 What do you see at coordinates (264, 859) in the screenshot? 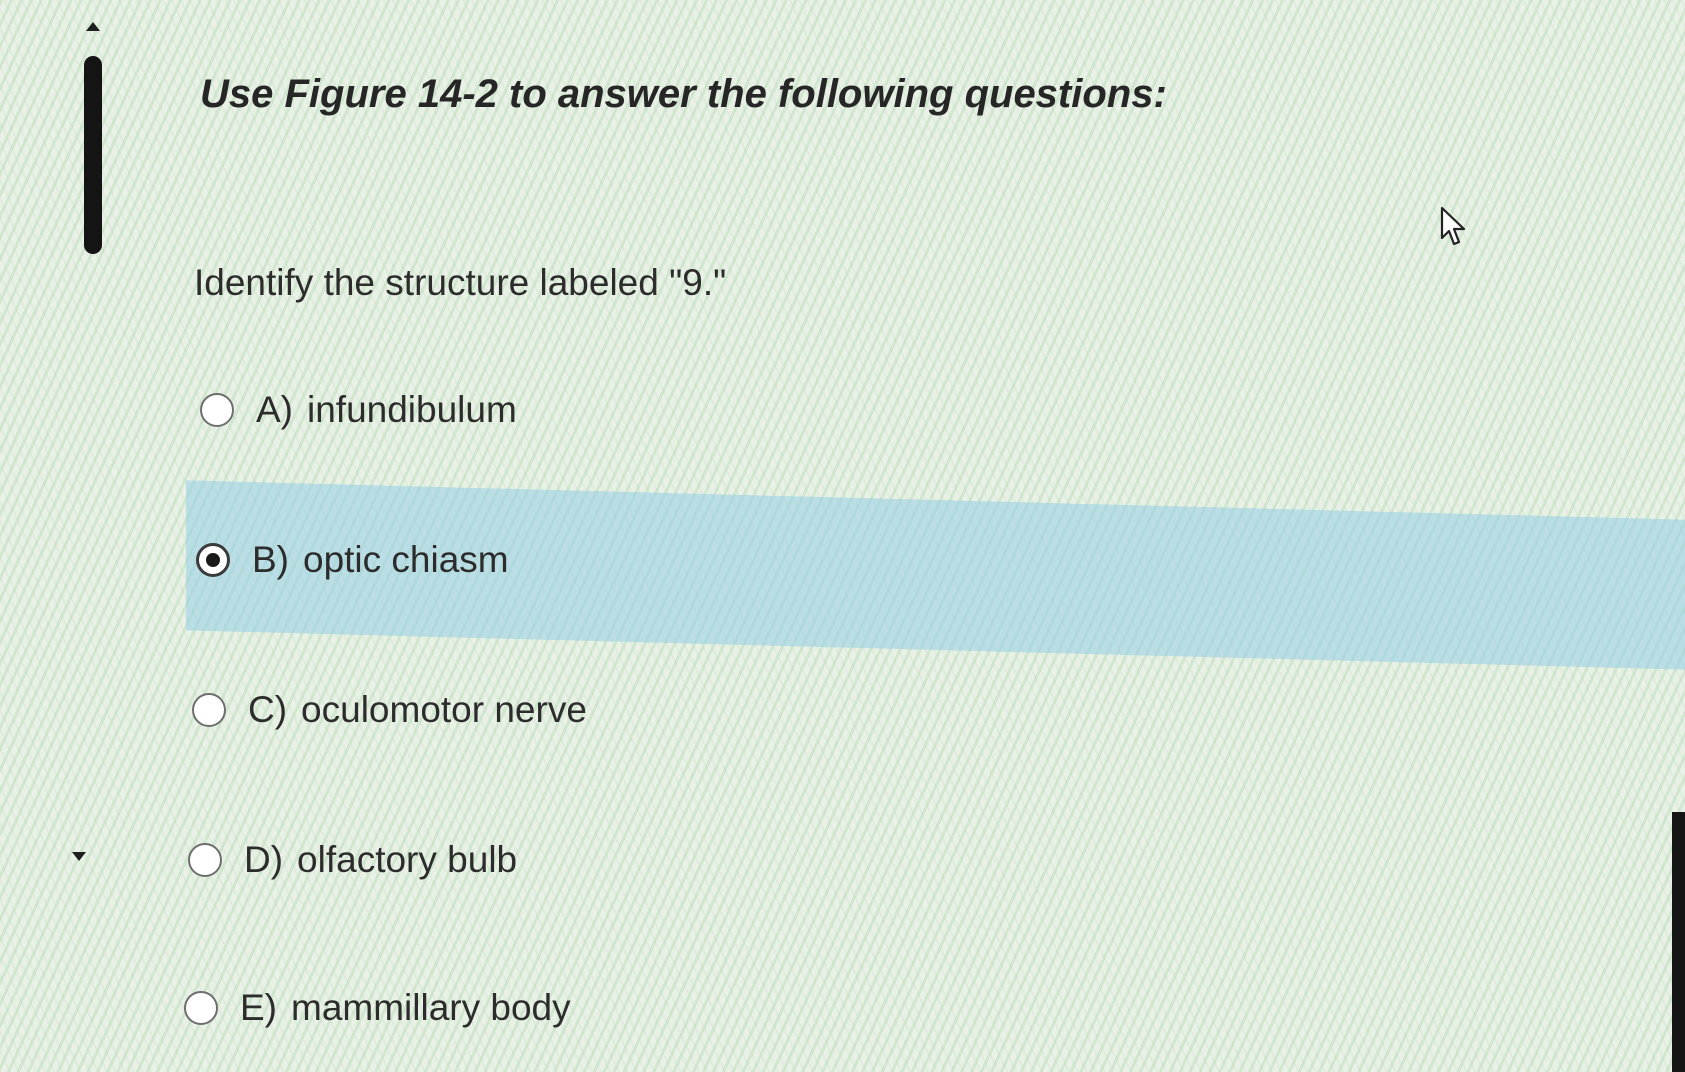
I see `option-label-d: D)` at bounding box center [264, 859].